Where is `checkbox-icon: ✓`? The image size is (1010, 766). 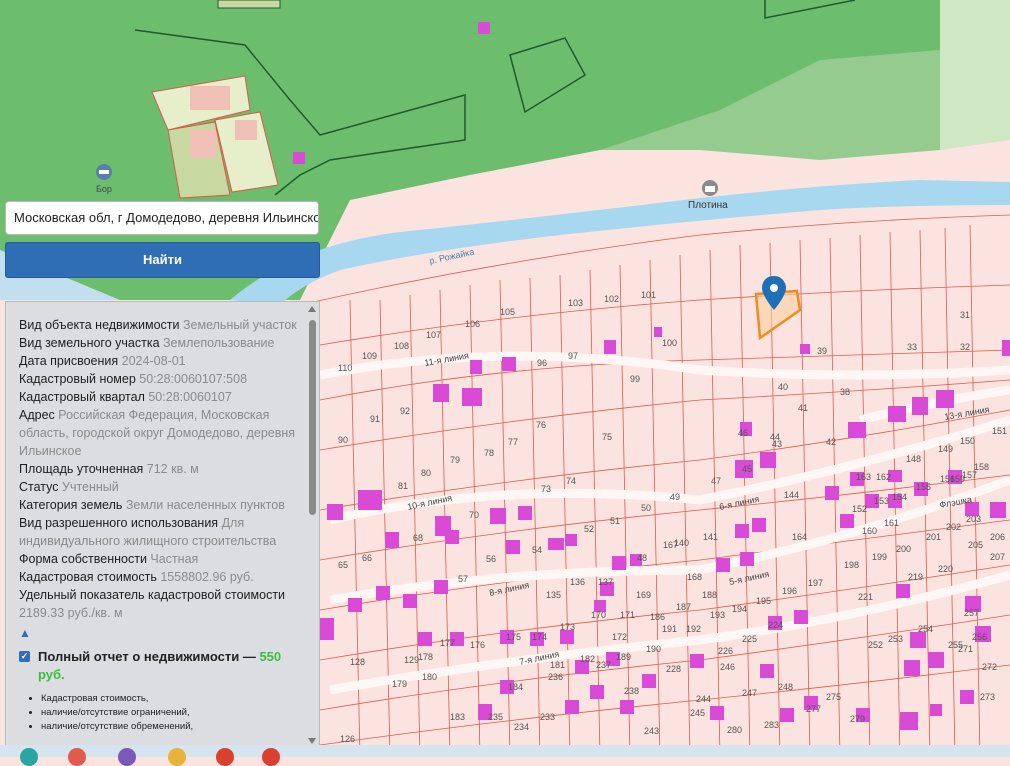
checkbox-icon: ✓ is located at coordinates (24, 656).